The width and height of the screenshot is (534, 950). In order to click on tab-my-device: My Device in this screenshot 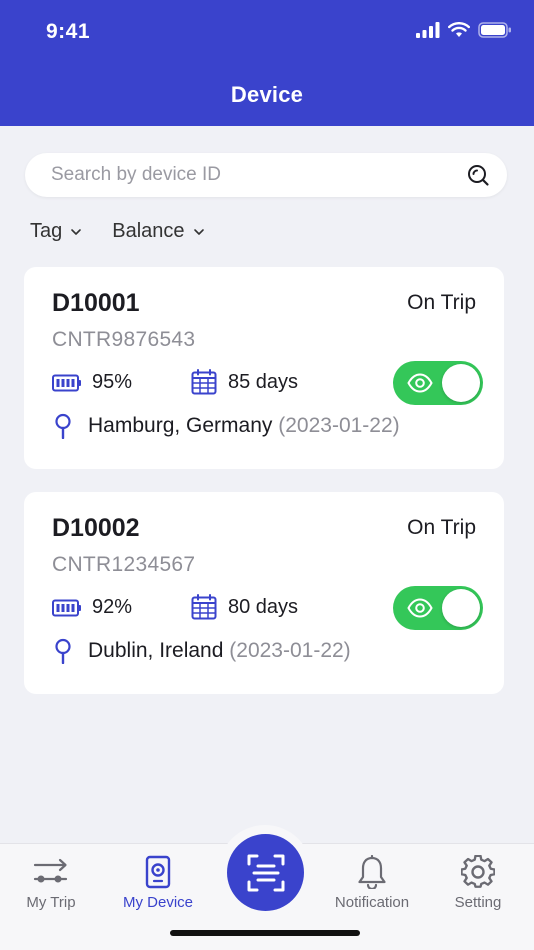, I will do `click(158, 882)`.